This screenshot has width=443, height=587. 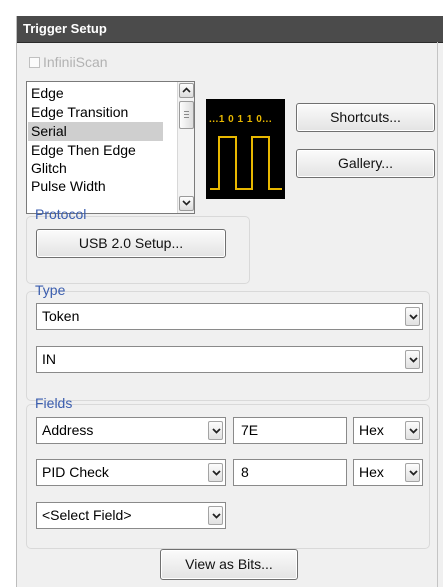 What do you see at coordinates (186, 115) in the screenshot?
I see `scroll-thumb` at bounding box center [186, 115].